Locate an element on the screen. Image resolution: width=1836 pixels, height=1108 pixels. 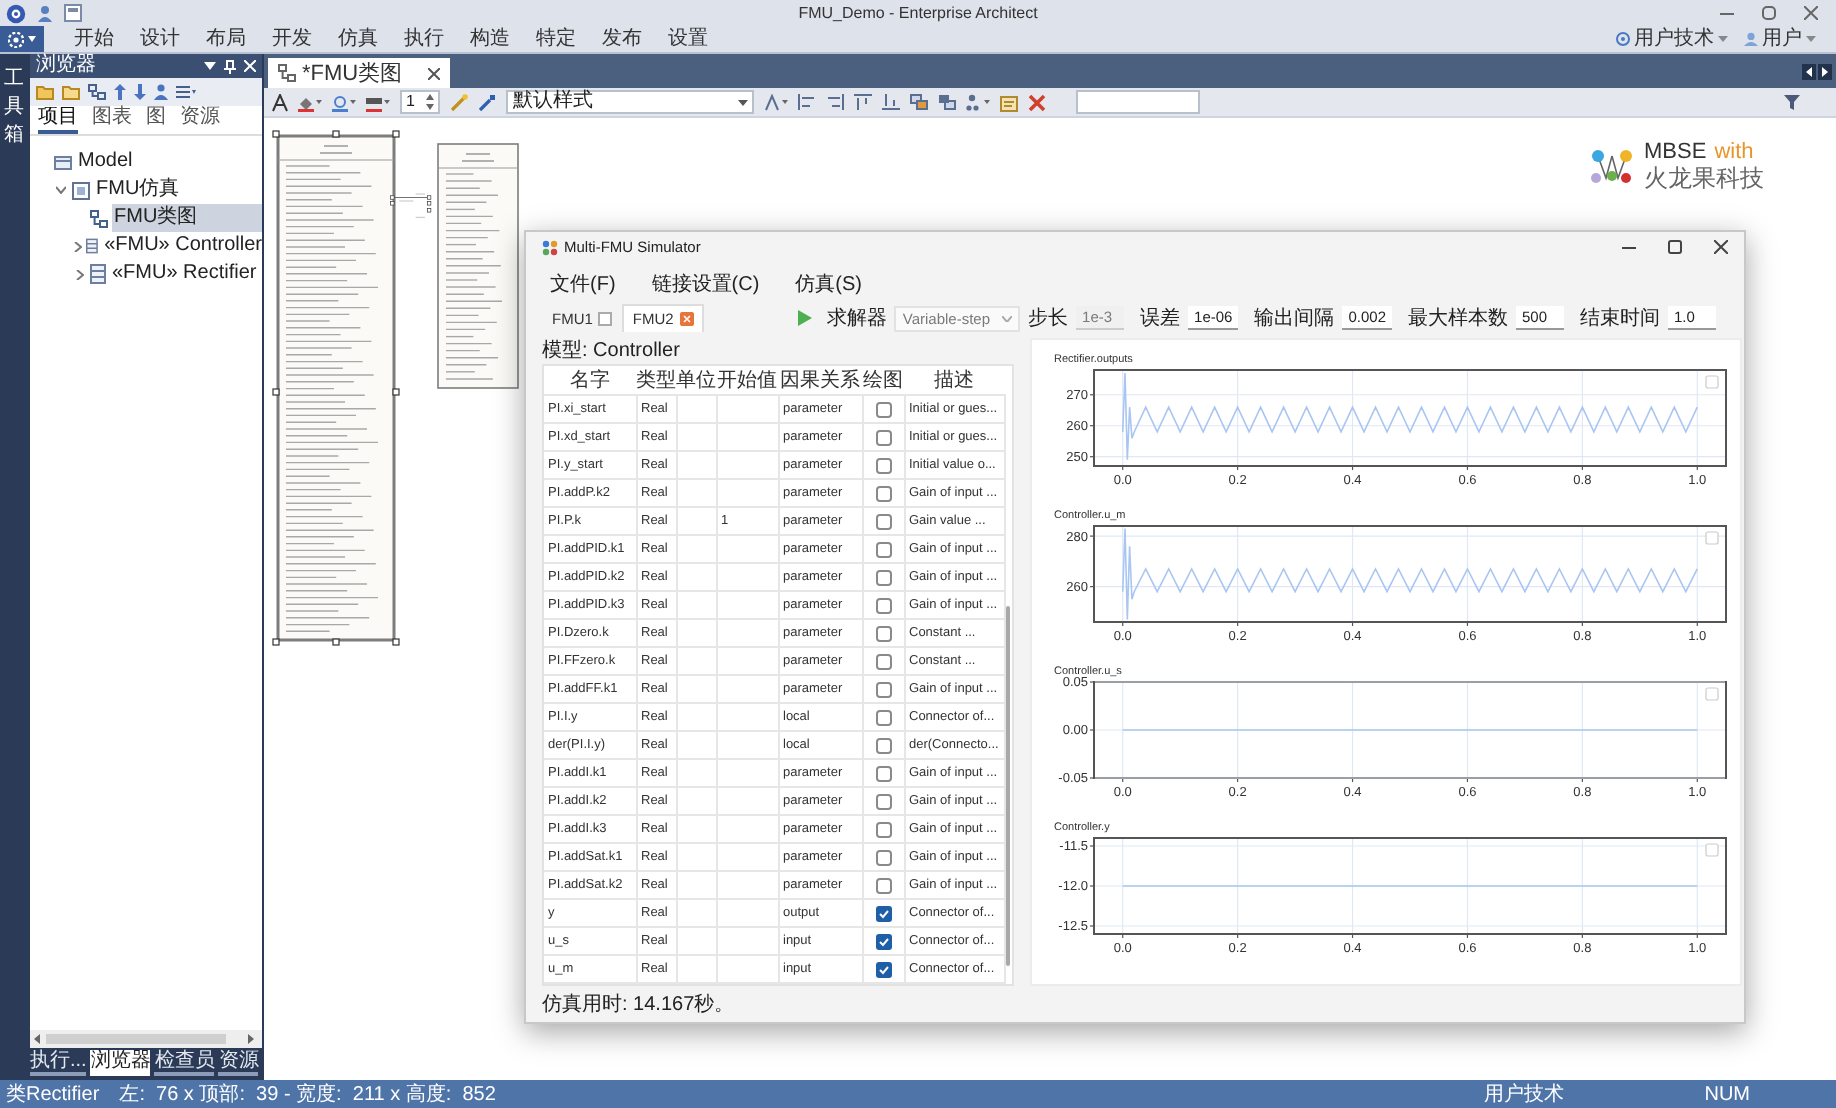
delete-icon is located at coordinates (1037, 102).